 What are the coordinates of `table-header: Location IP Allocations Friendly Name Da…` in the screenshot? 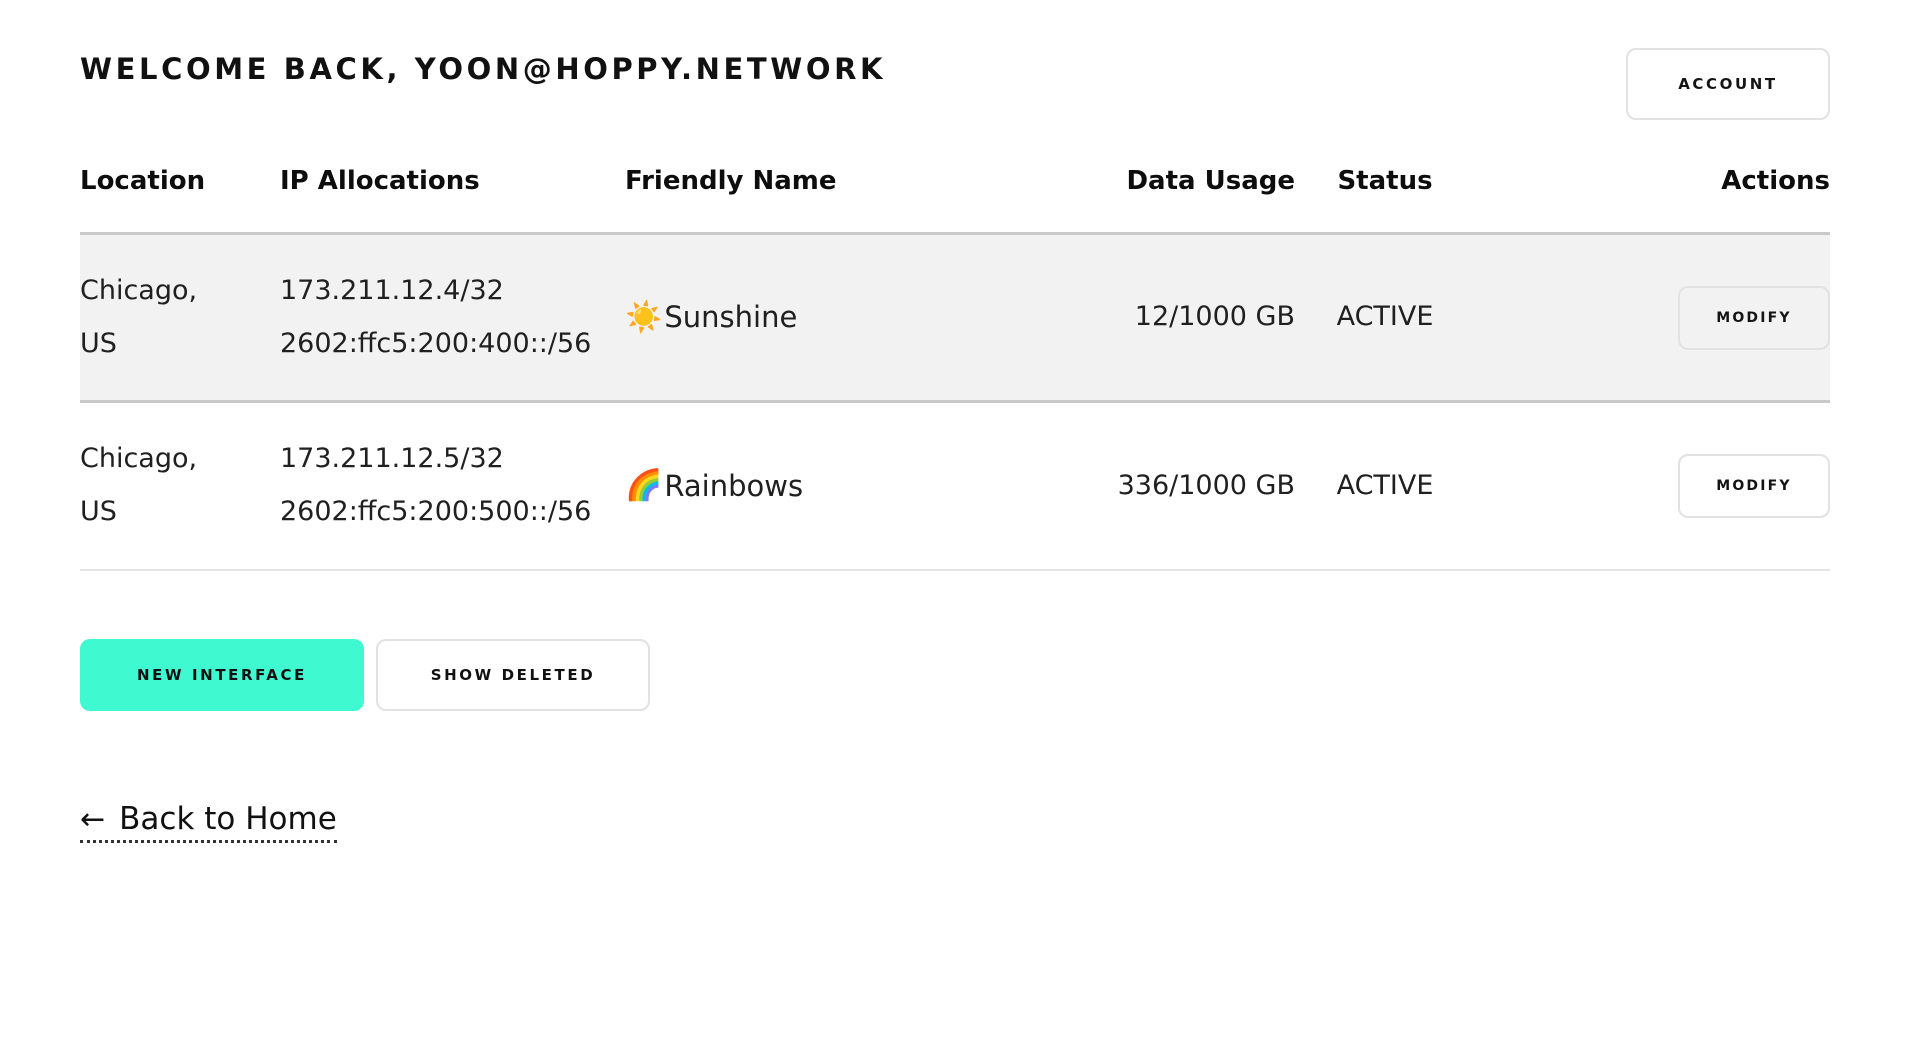 It's located at (955, 200).